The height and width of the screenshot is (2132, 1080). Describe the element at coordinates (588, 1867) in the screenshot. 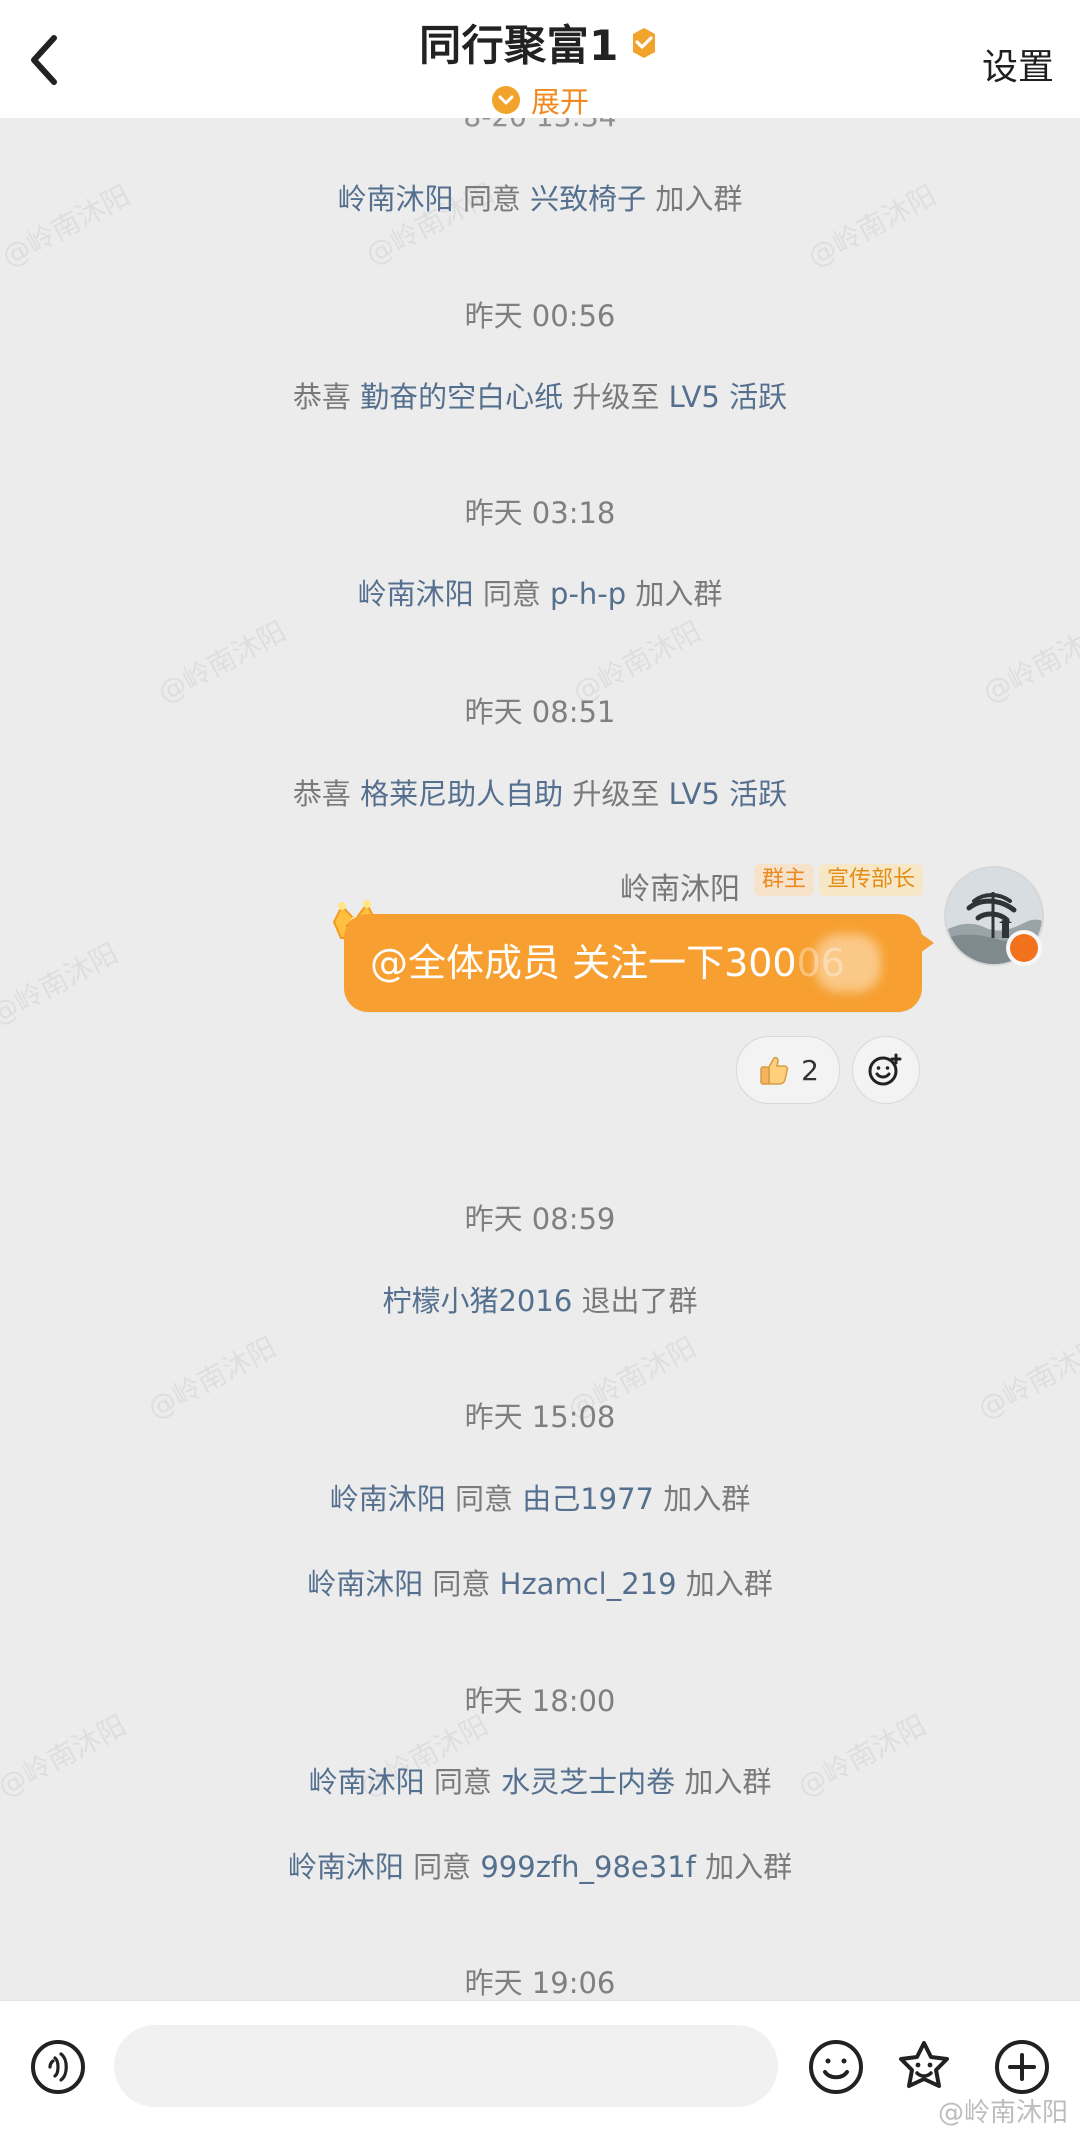

I see `event-subject: 999zfh_98e31f` at that location.